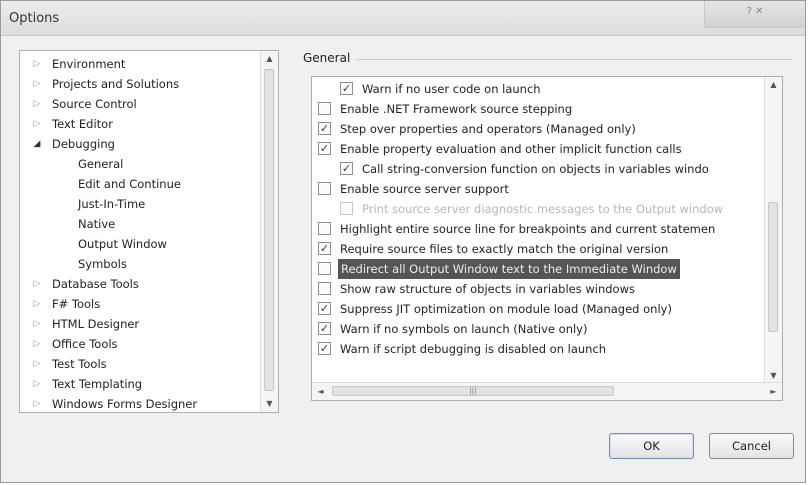 The height and width of the screenshot is (485, 808). I want to click on tree-vertical-scrollbar: ▲ ▼, so click(269, 231).